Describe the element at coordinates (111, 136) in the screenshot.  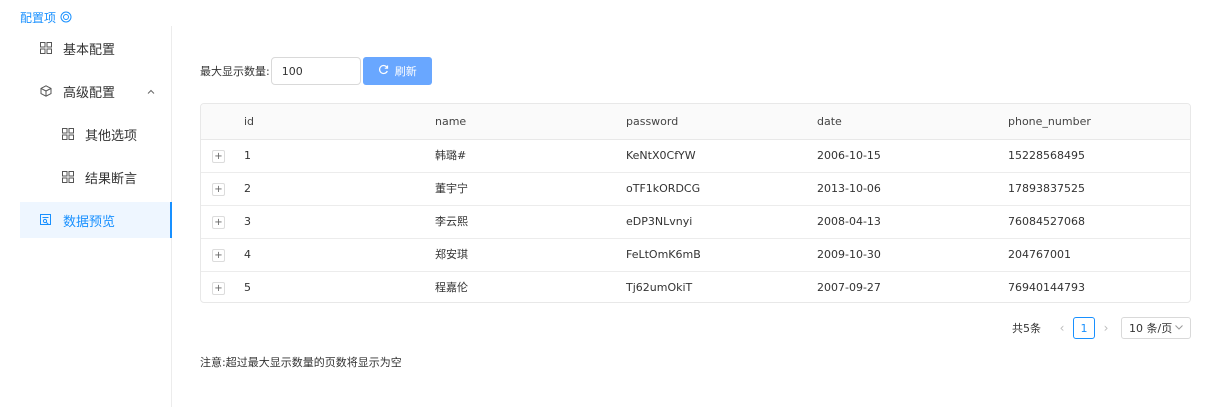
I see `sidebar-item-label: 其他选项` at that location.